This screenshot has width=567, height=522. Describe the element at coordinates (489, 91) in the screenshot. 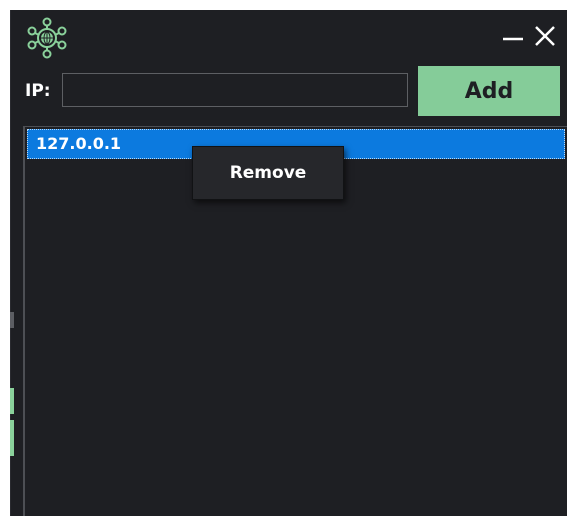

I see `add-button: Add` at that location.